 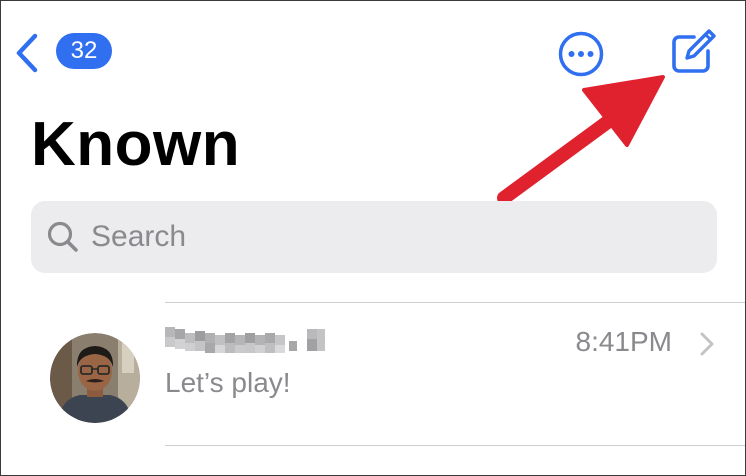 I want to click on back-button, so click(x=28, y=53).